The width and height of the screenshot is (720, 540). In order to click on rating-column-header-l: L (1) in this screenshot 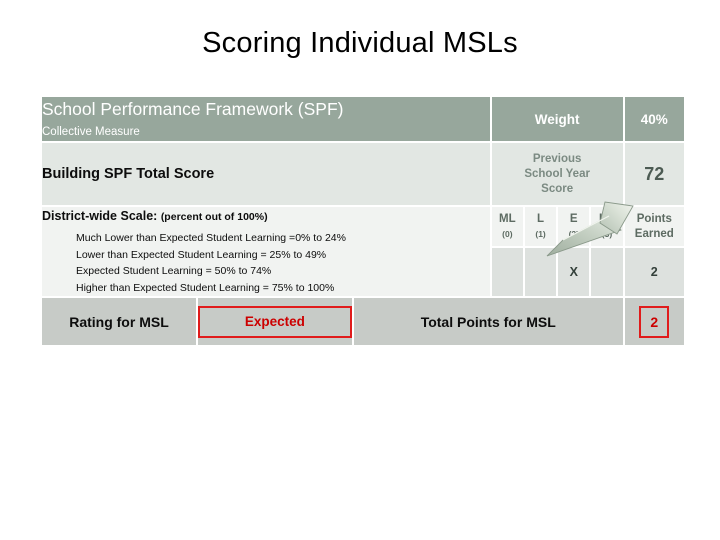, I will do `click(540, 226)`.